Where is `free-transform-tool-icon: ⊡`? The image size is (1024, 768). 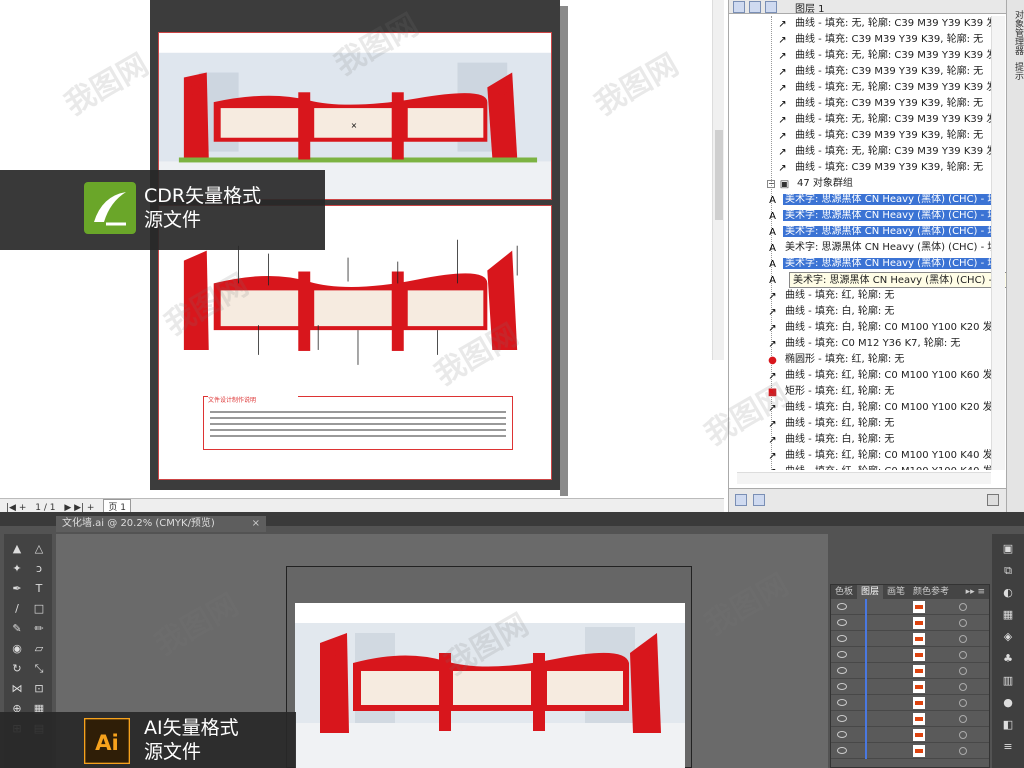 free-transform-tool-icon: ⊡ is located at coordinates (39, 689).